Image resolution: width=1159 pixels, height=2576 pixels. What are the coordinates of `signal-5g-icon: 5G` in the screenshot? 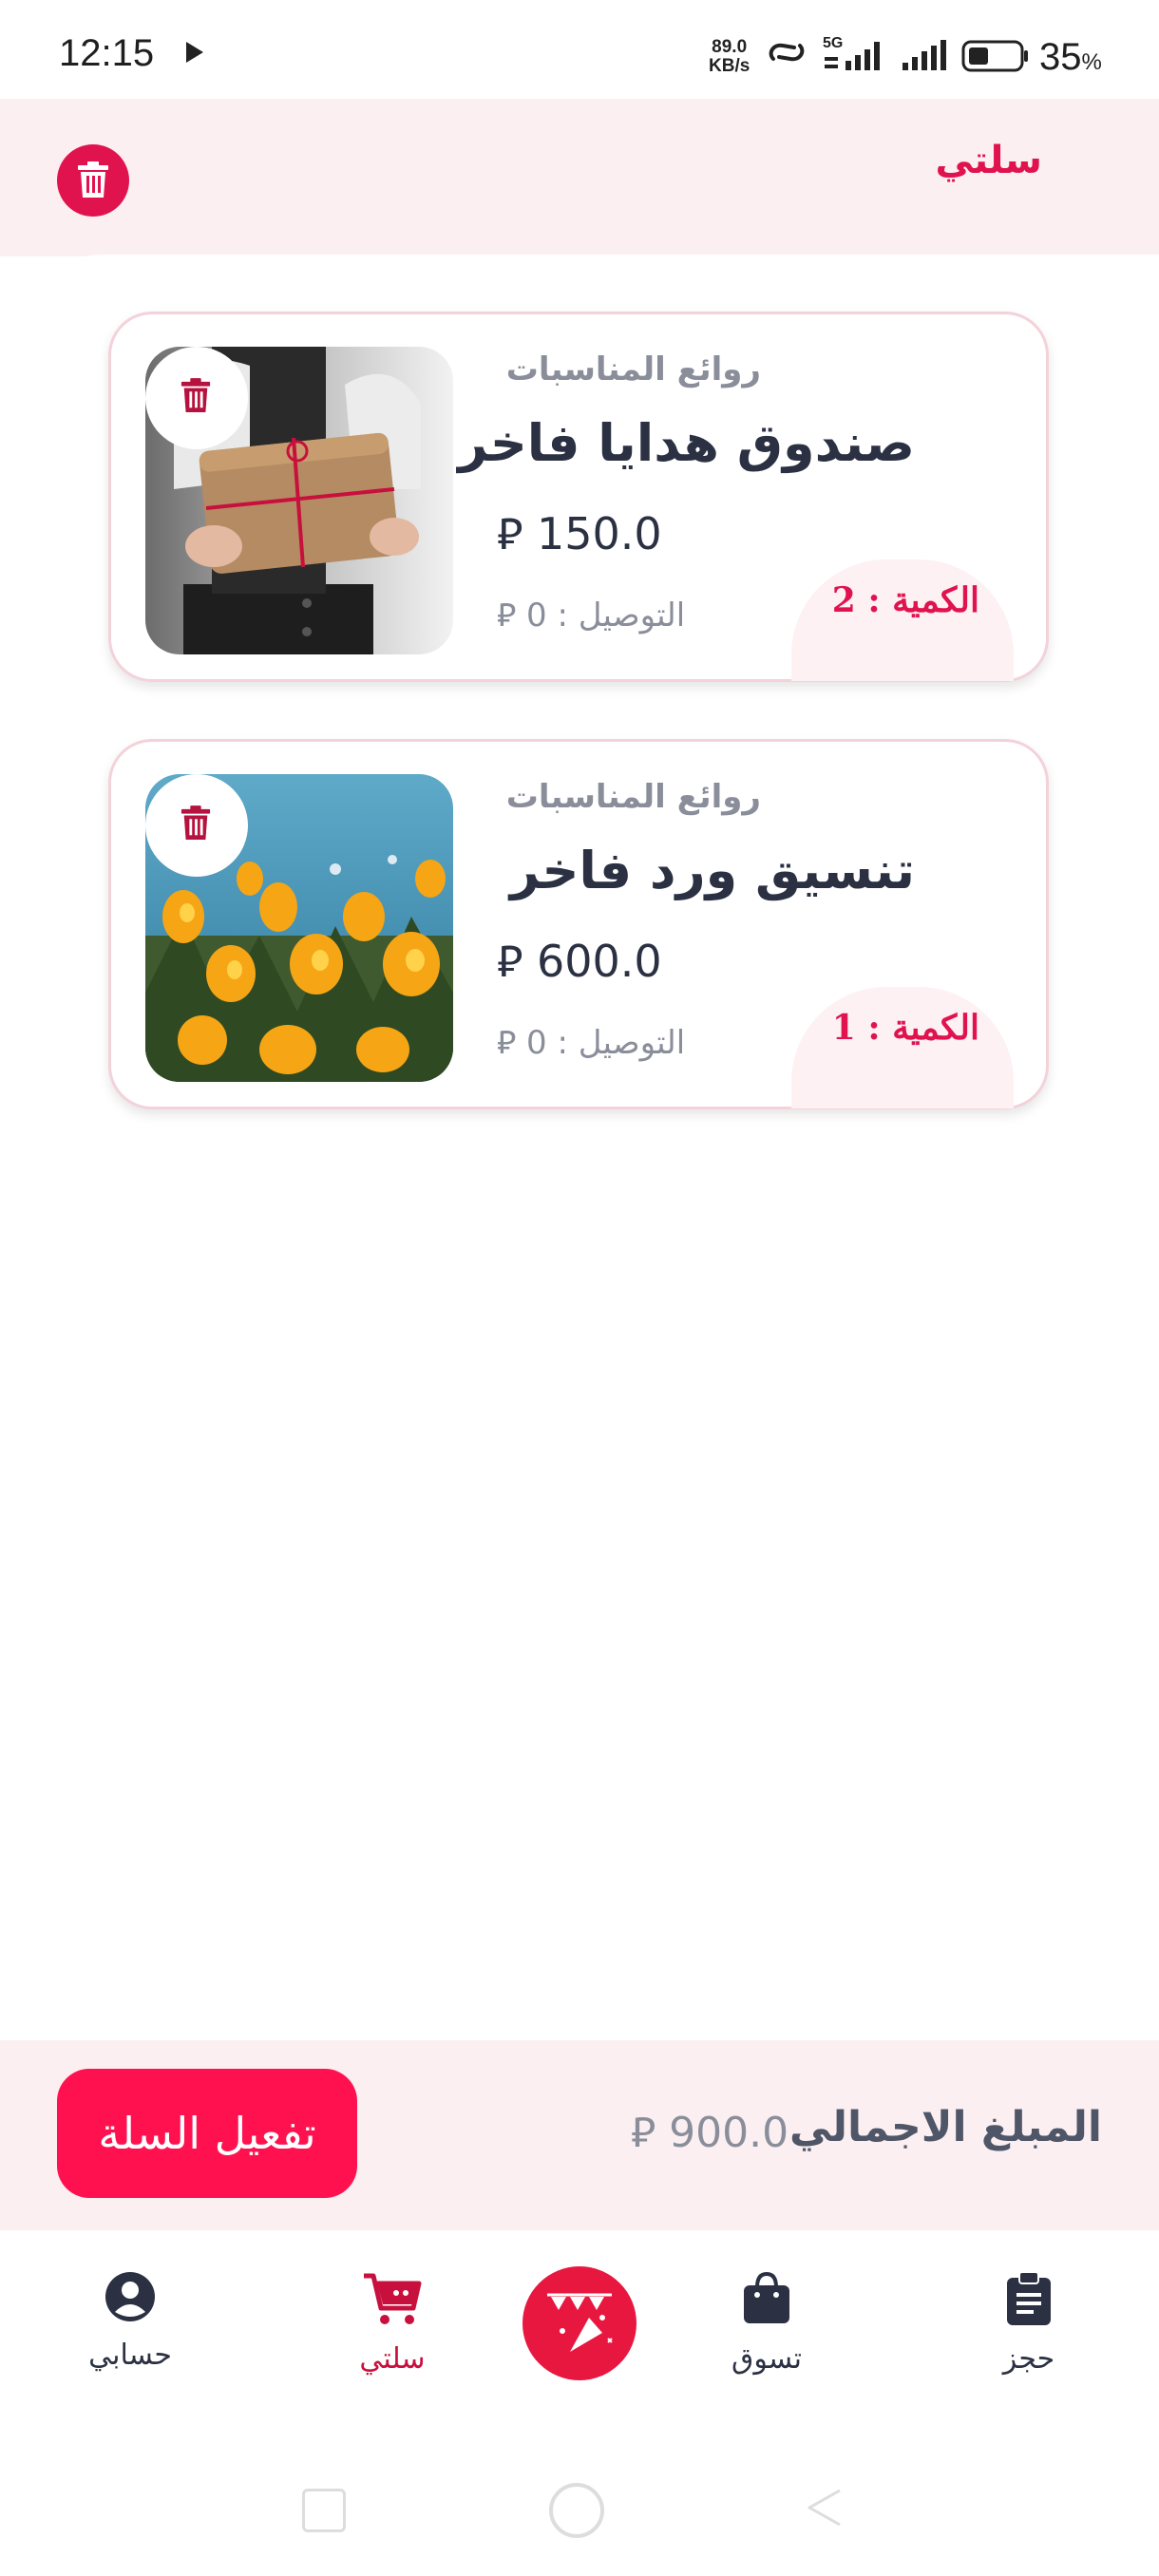 It's located at (851, 52).